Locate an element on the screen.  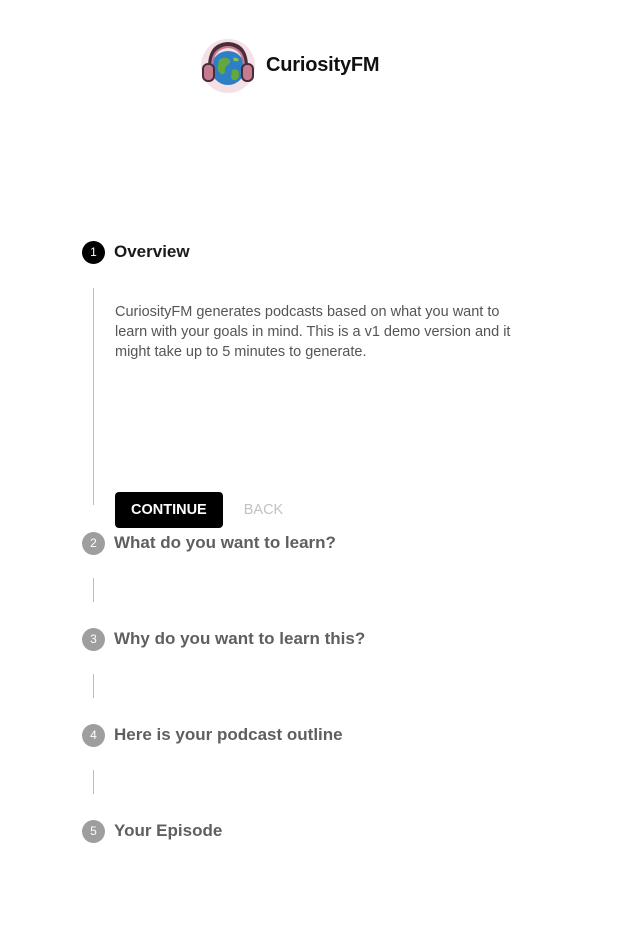
step-number-badge: 5 is located at coordinates (93, 831).